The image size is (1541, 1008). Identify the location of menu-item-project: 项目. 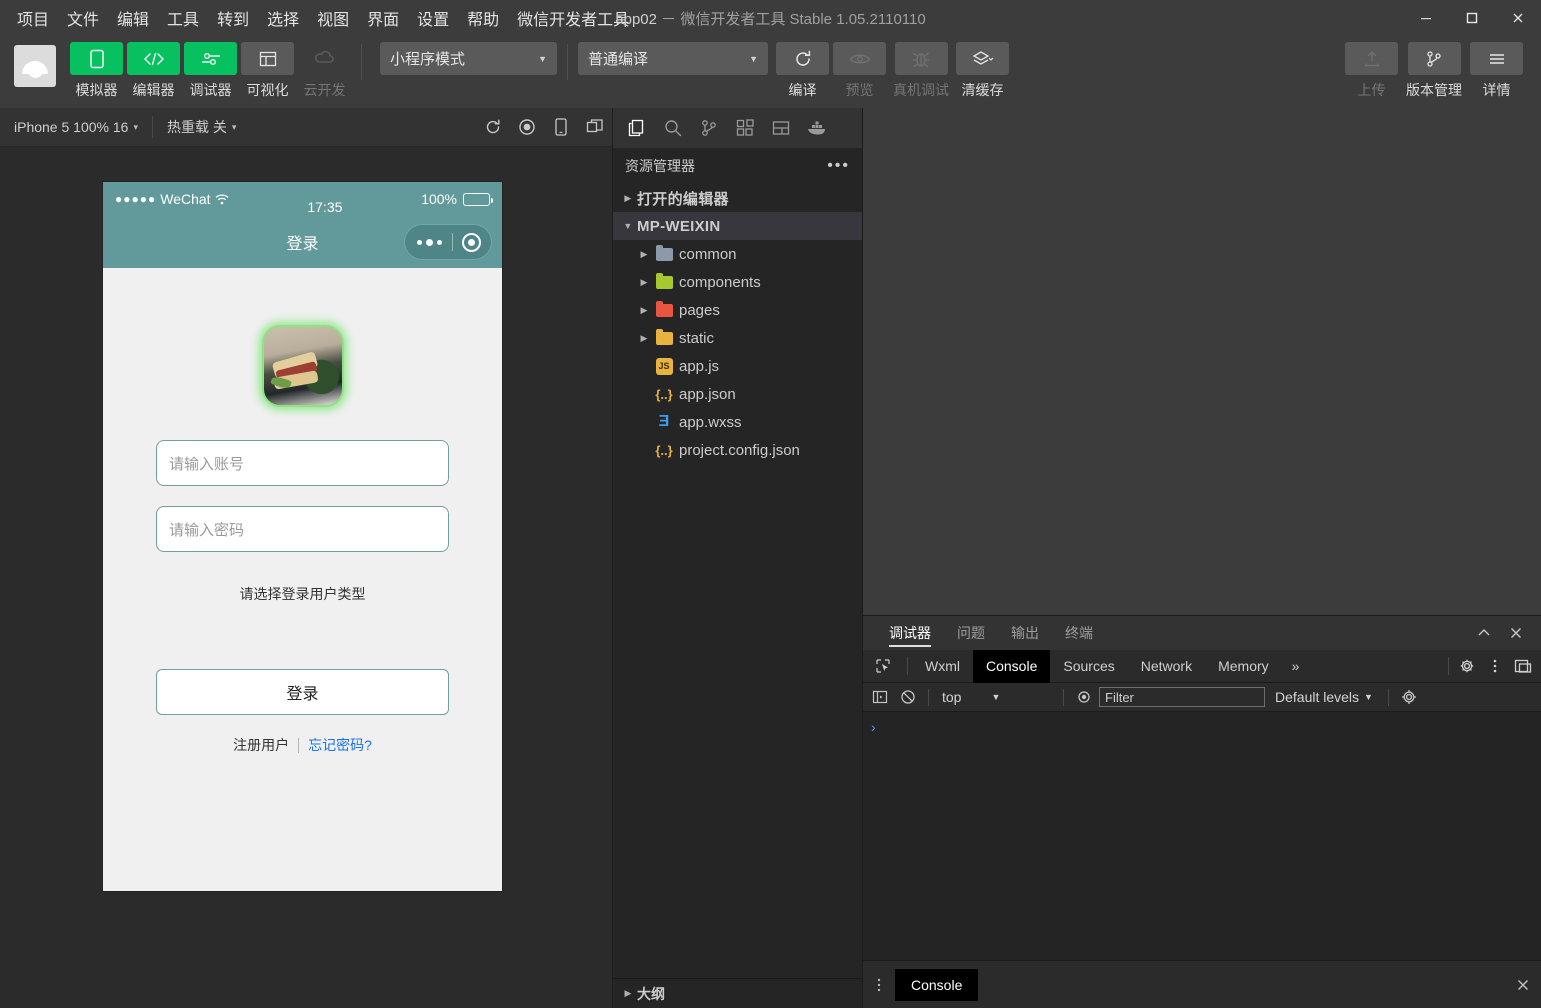
(33, 18).